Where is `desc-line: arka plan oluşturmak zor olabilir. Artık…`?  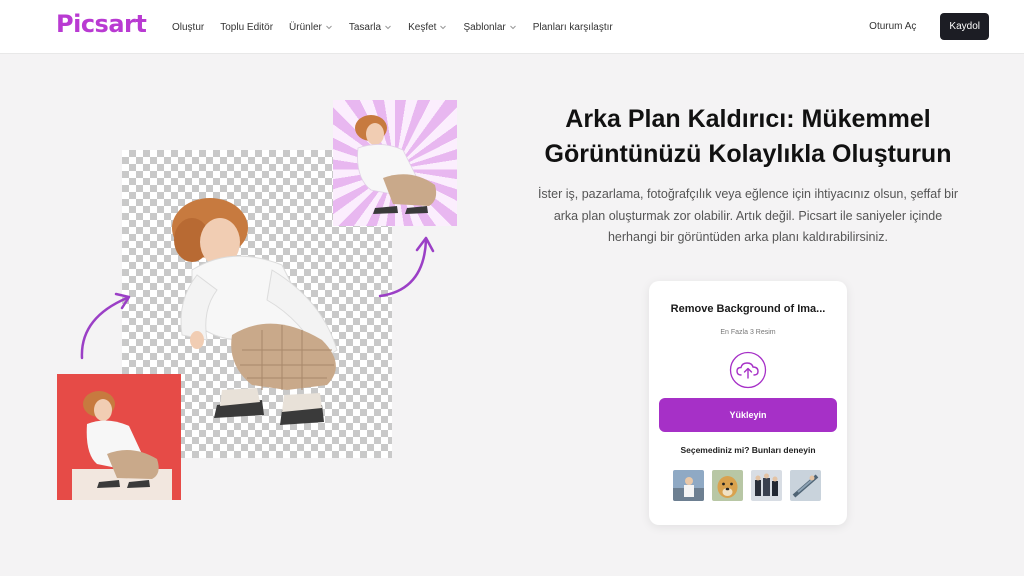
desc-line: arka plan oluşturmak zor olabilir. Artık… is located at coordinates (748, 215).